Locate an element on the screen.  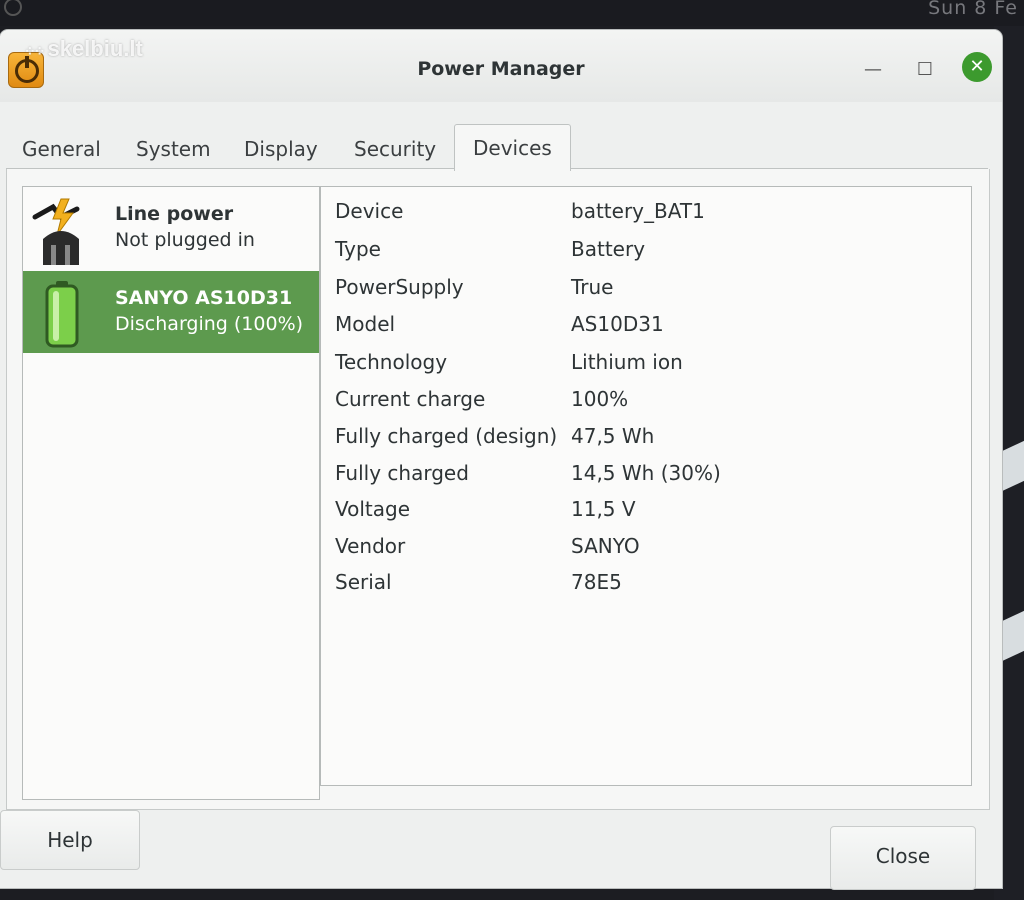
tab-system: System is located at coordinates (173, 149).